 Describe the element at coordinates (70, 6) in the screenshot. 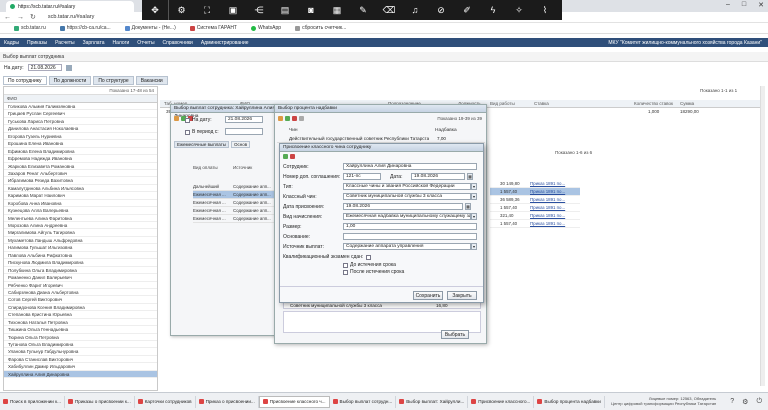

I see `browser-tab: https://scb.tatar.ru/#salary` at that location.